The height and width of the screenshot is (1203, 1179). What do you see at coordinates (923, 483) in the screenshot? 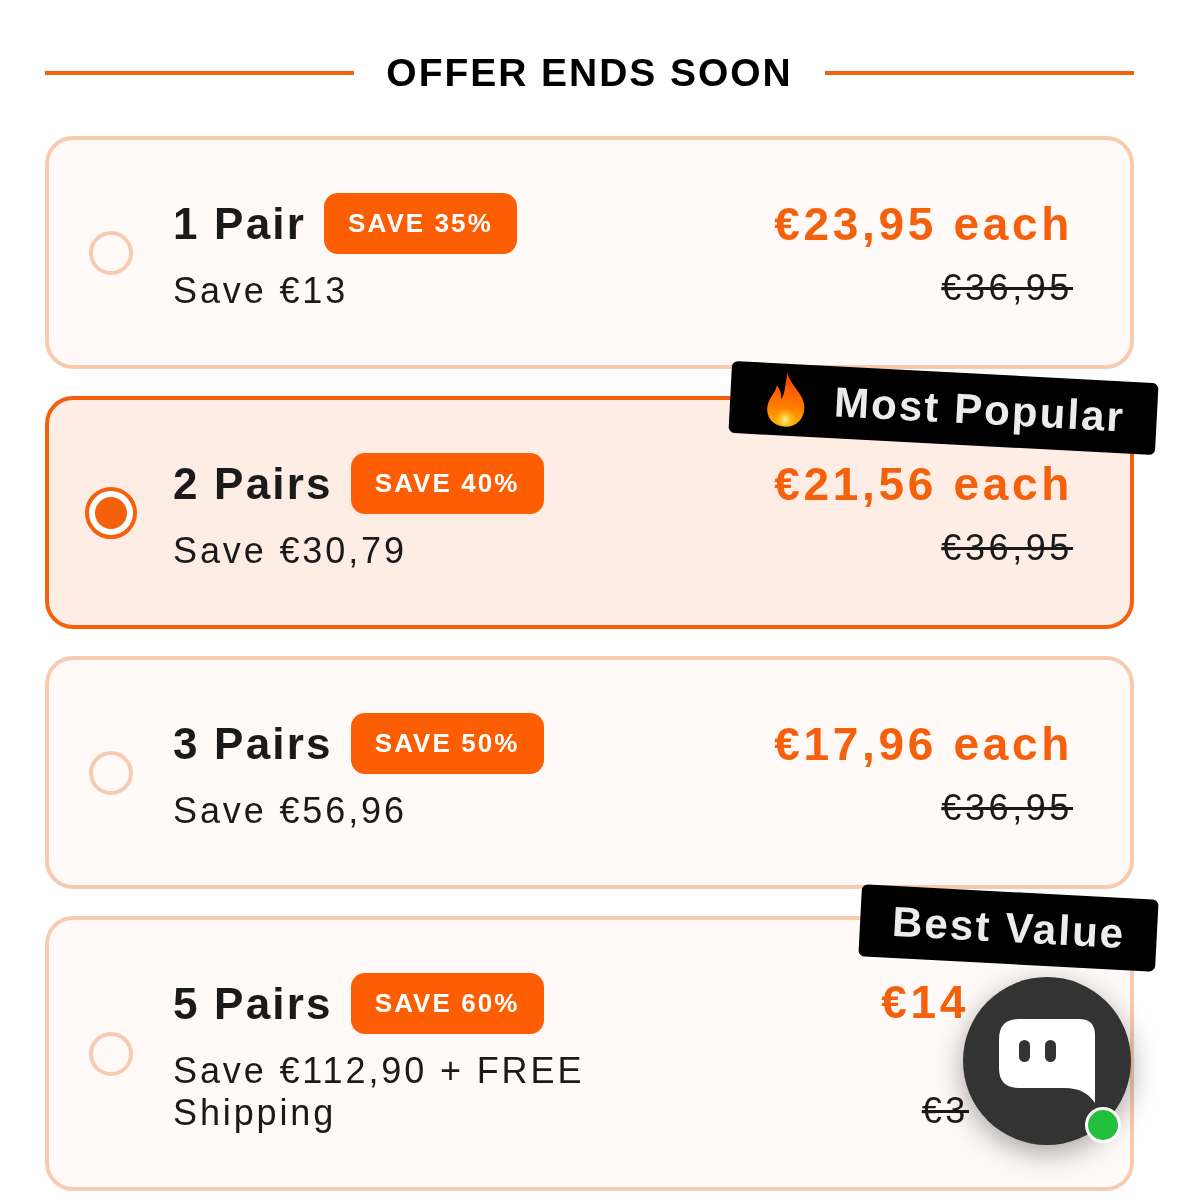
I see `unit-price: €21,56 each` at bounding box center [923, 483].